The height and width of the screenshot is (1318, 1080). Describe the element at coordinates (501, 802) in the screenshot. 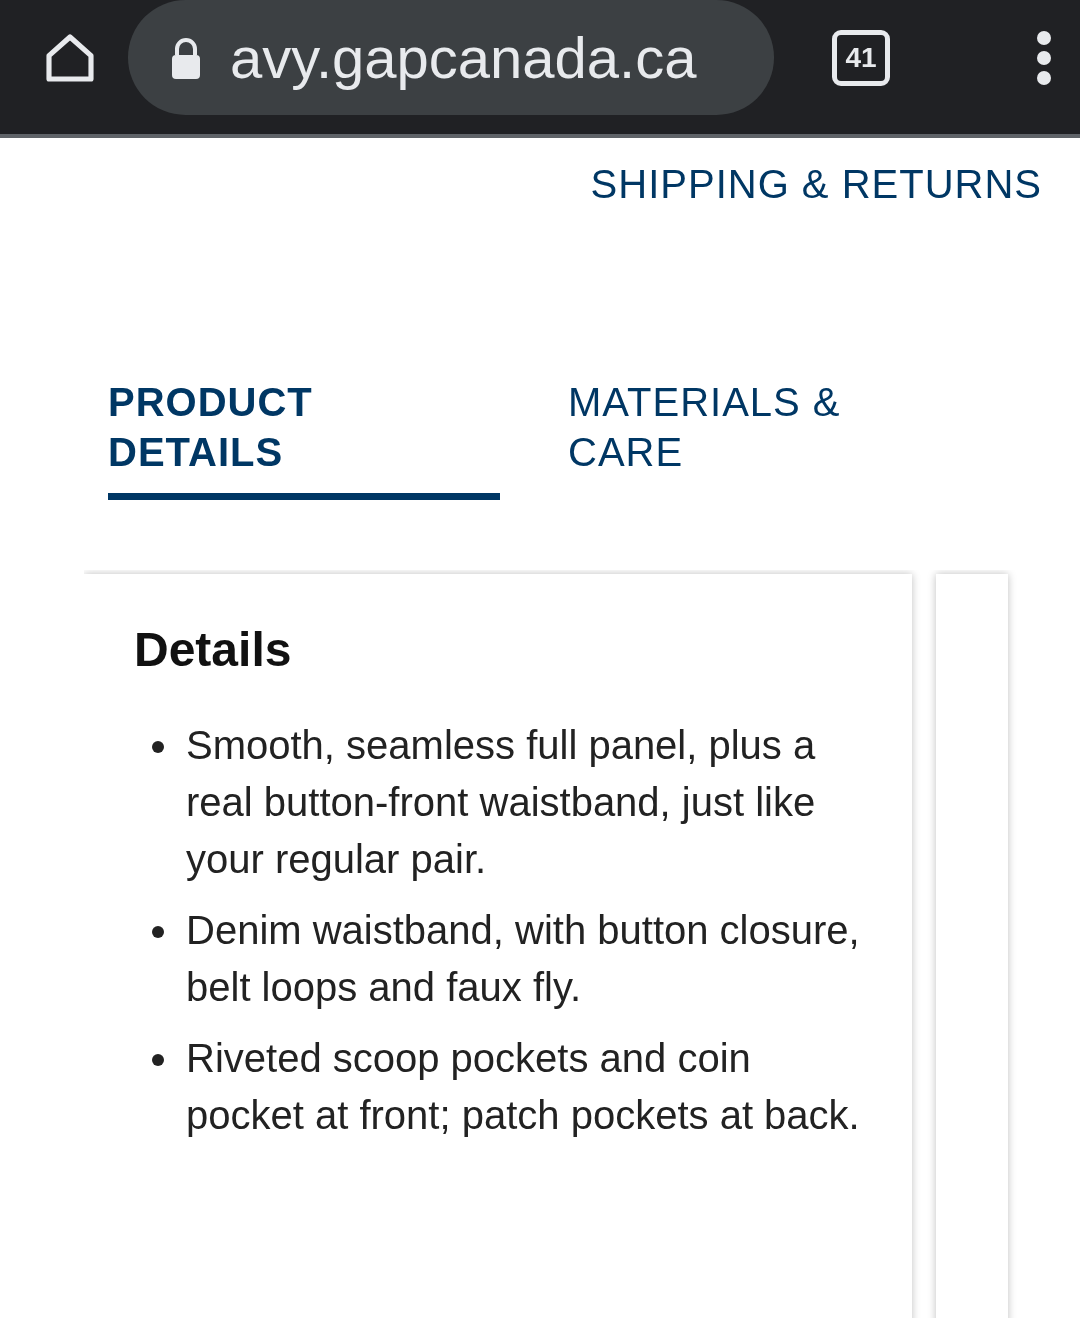

I see `bullet-text: Smooth, seamless full panel, plus a real button-front waistband, just like your regular pair.` at that location.